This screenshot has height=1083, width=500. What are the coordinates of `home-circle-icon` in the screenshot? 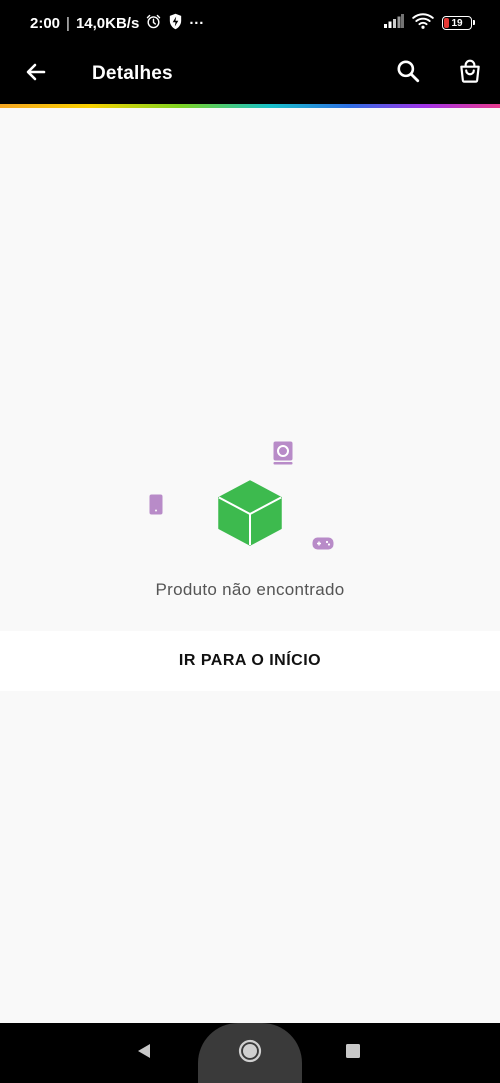 It's located at (250, 1053).